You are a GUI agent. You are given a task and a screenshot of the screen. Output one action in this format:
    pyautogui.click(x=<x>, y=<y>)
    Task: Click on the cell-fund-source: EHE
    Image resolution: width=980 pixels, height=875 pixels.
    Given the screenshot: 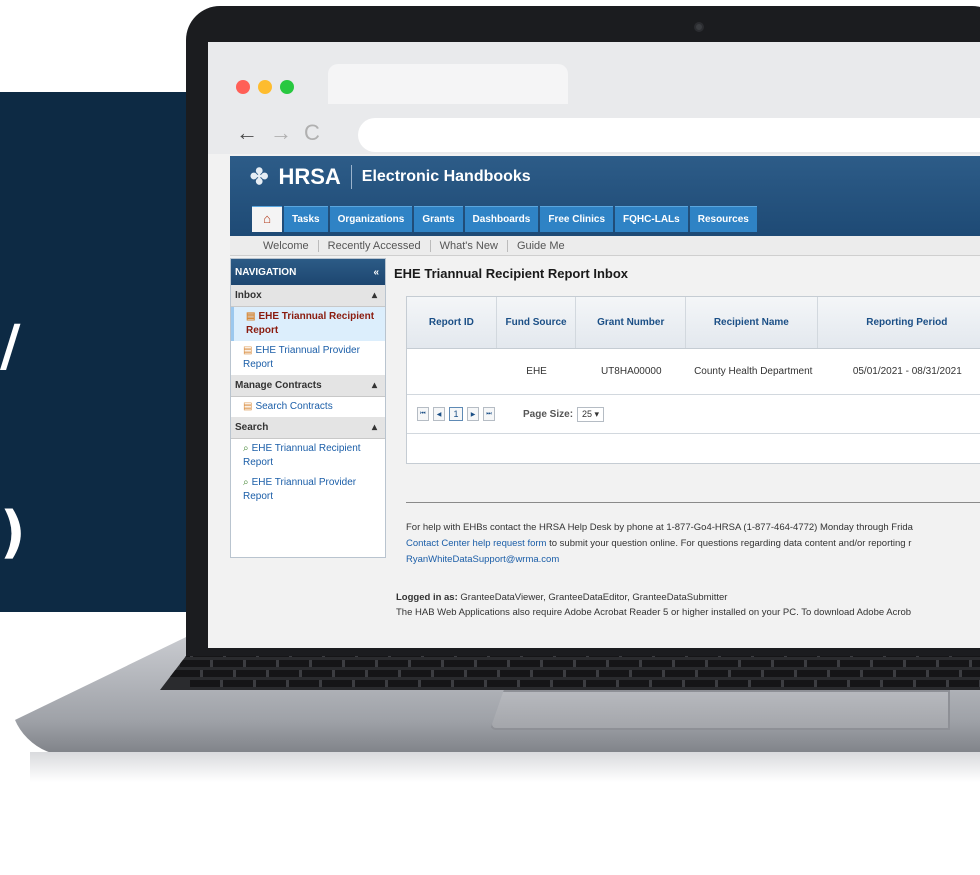 What is the action you would take?
    pyautogui.click(x=536, y=371)
    